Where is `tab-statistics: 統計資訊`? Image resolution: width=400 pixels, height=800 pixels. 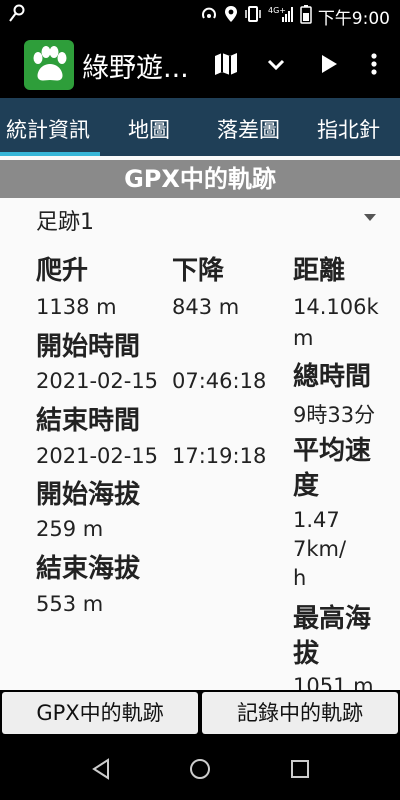
tab-statistics: 統計資訊 is located at coordinates (48, 129).